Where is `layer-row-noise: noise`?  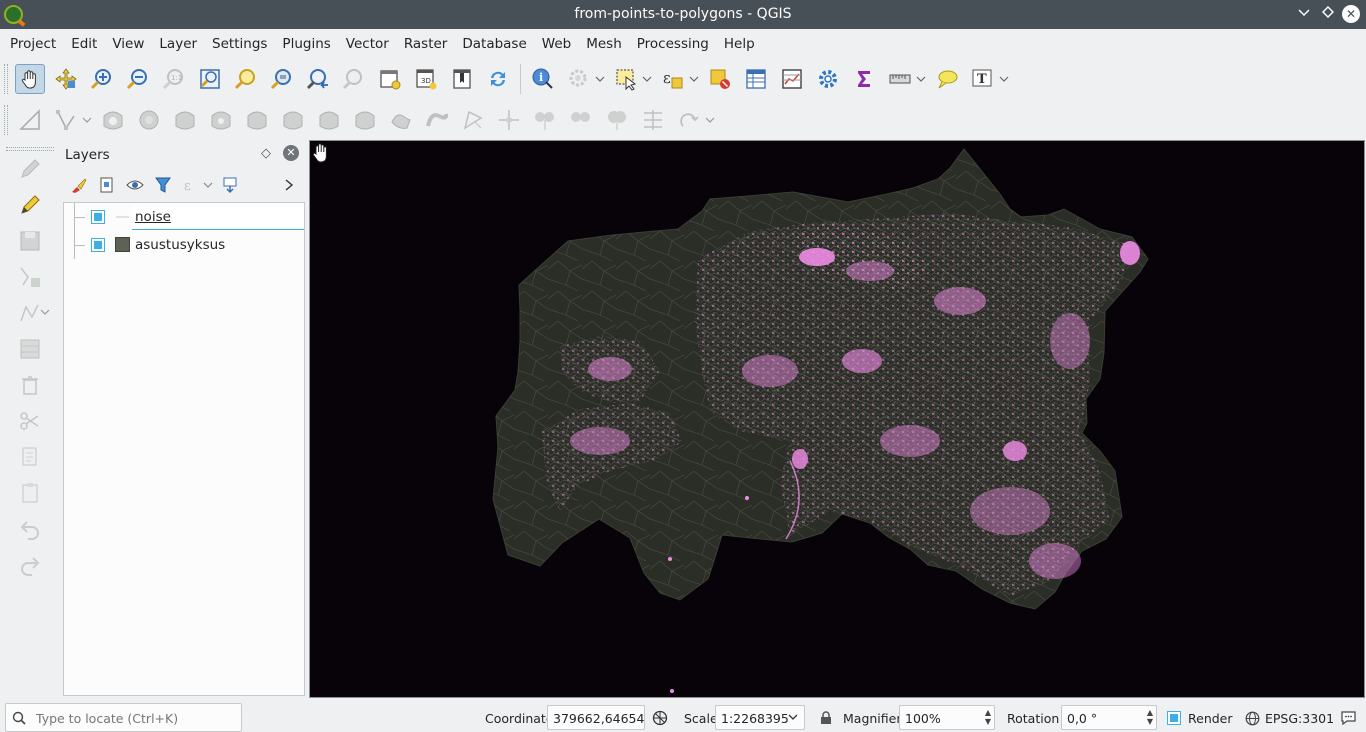 layer-row-noise: noise is located at coordinates (184, 217).